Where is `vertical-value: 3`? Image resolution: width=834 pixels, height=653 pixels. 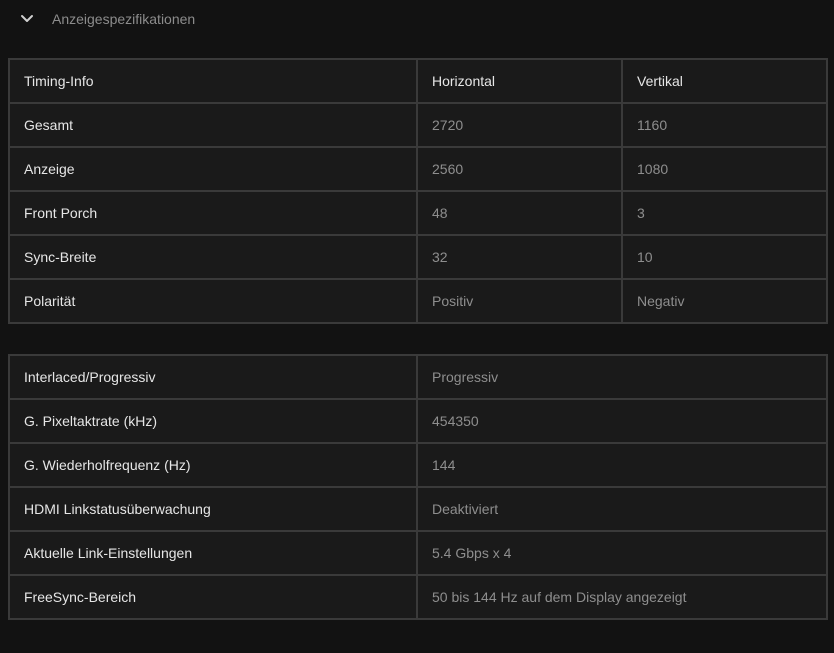 vertical-value: 3 is located at coordinates (724, 213).